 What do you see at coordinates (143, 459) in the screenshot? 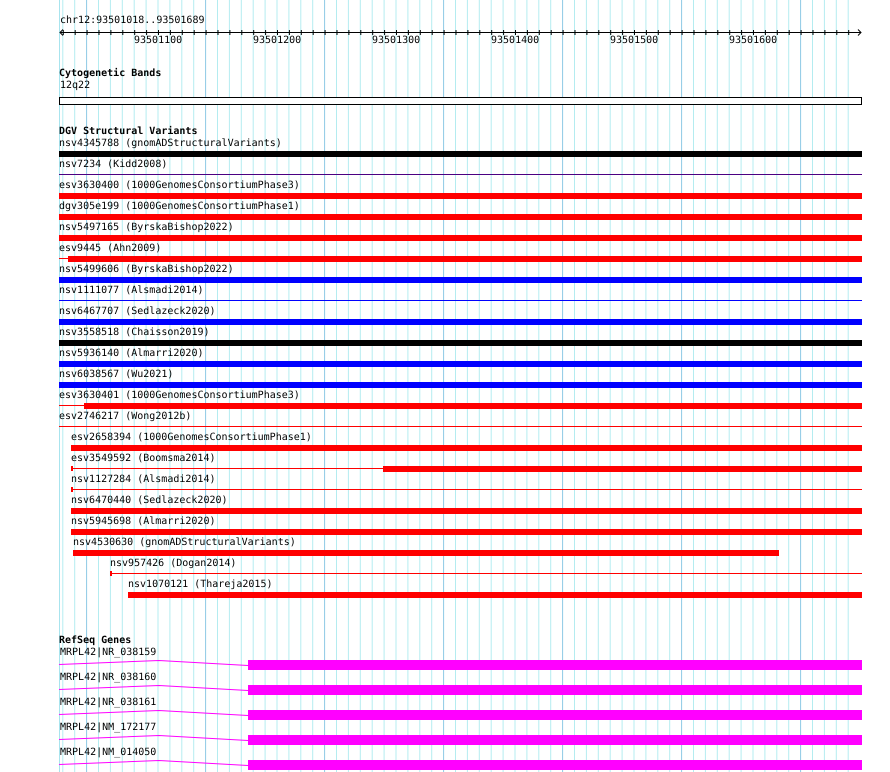
I see `feature-label: esv3549592 (Boomsma2014)` at bounding box center [143, 459].